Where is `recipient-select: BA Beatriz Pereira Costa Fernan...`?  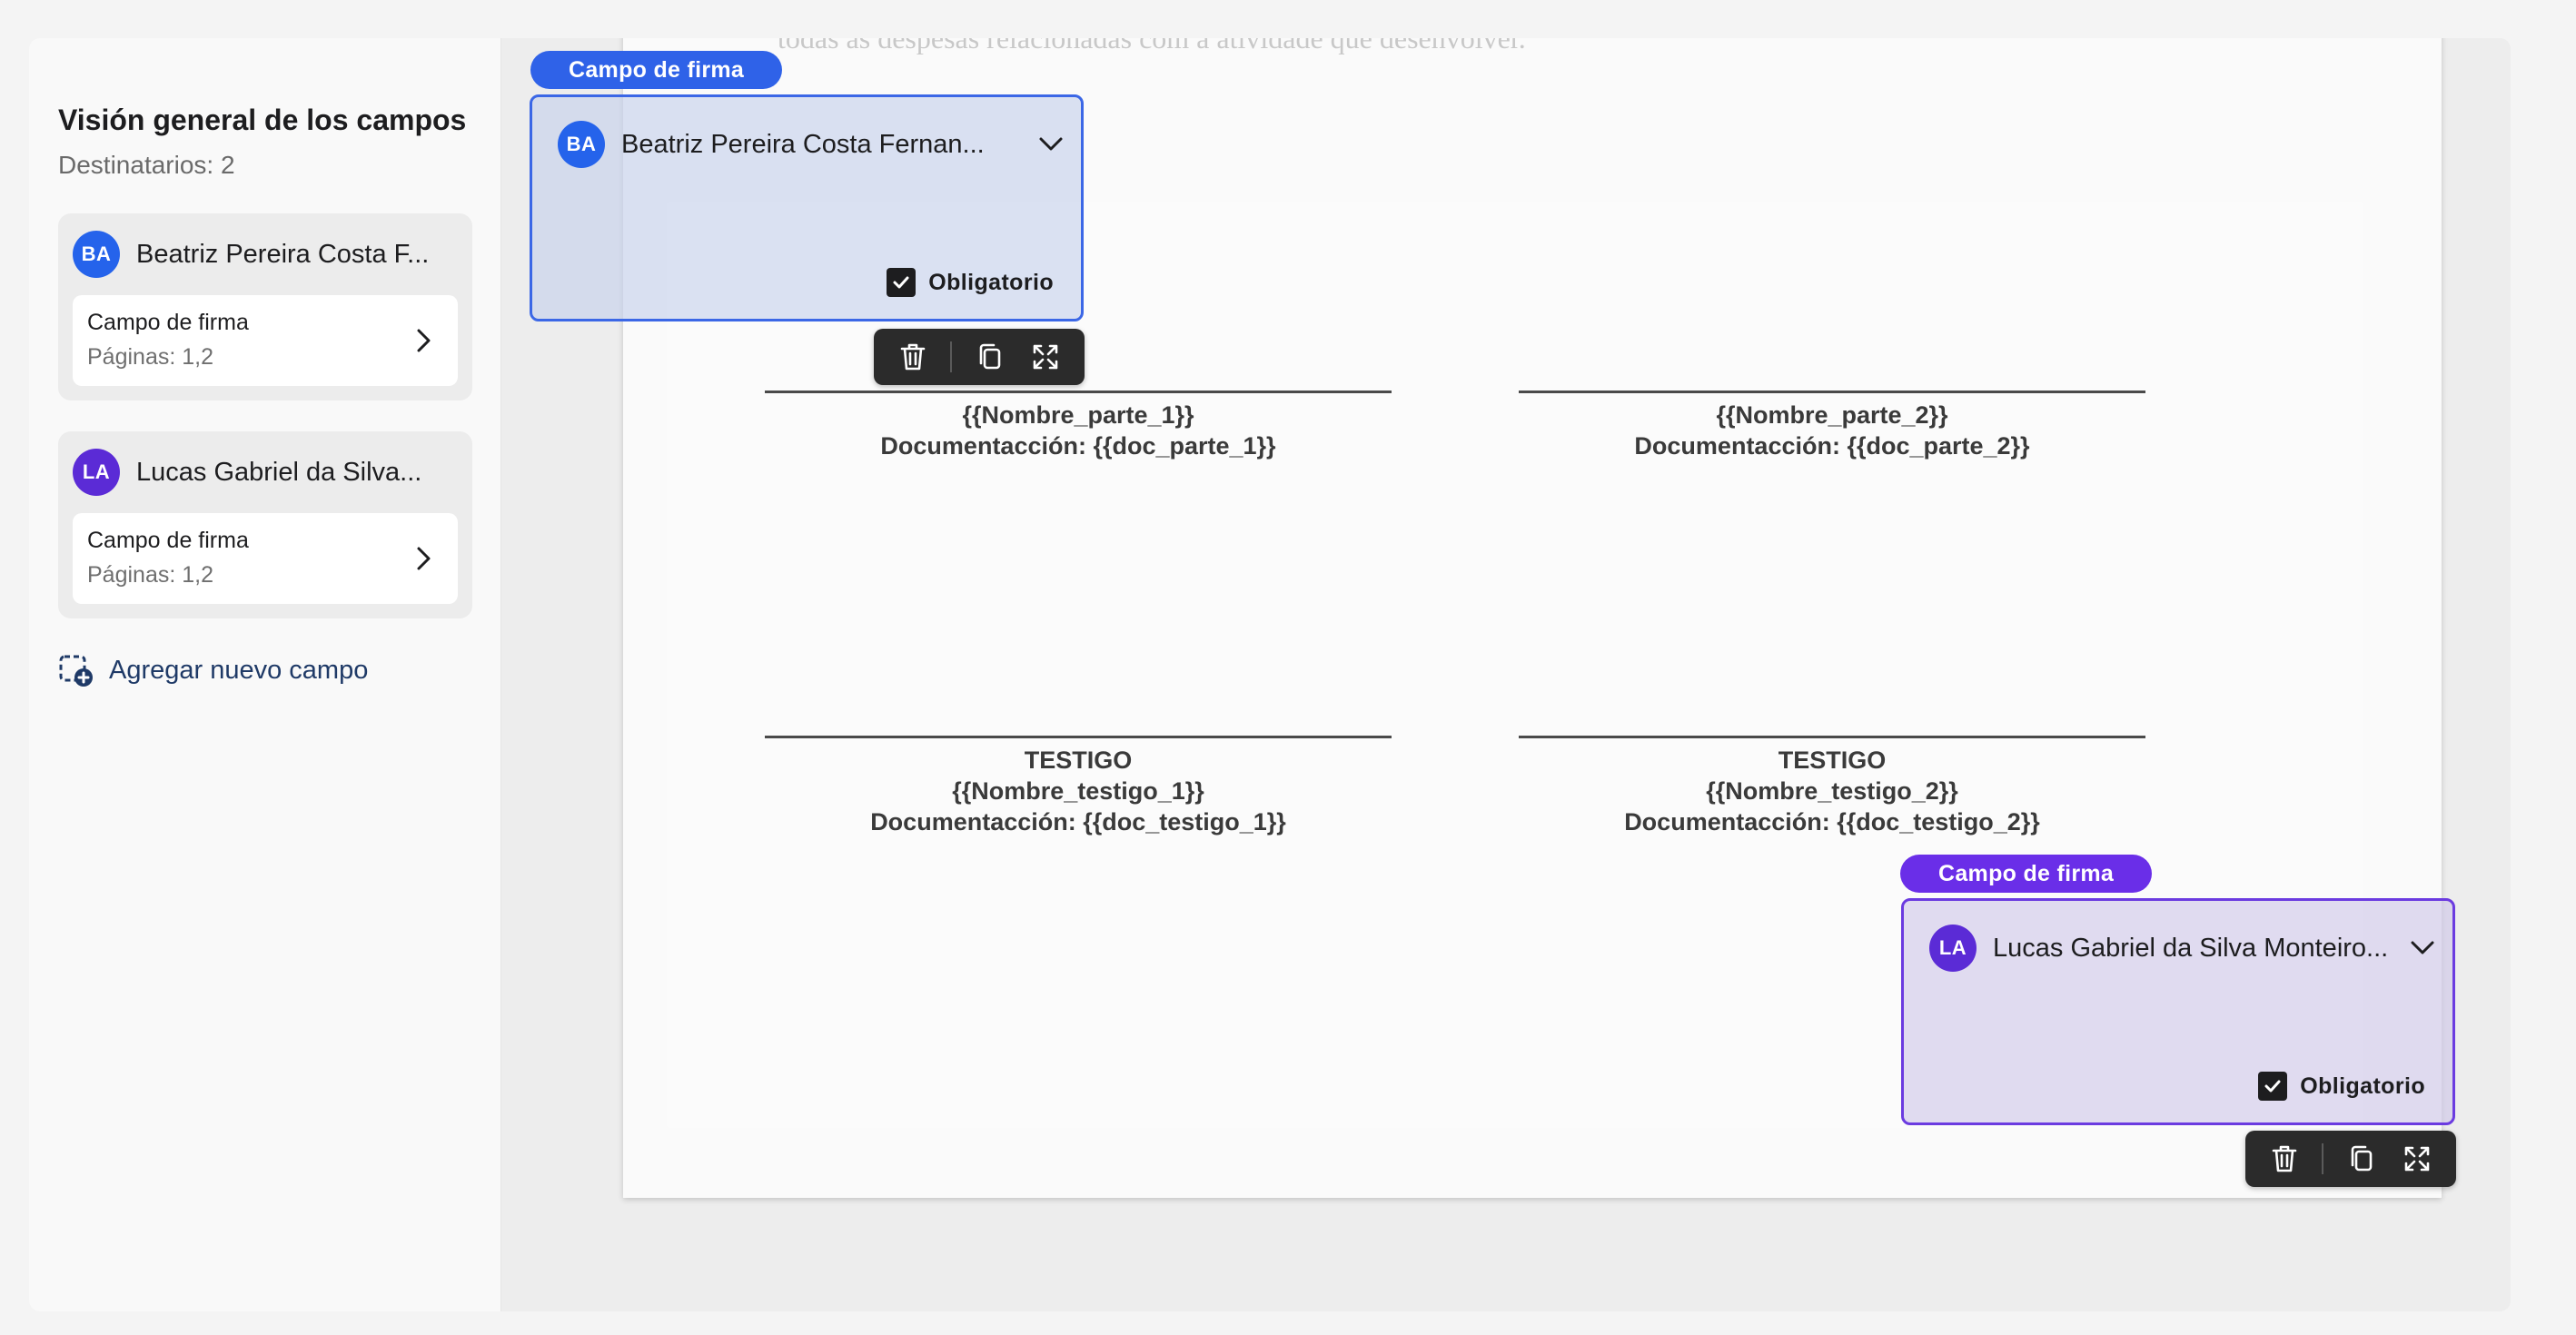 recipient-select: BA Beatriz Pereira Costa Fernan... is located at coordinates (812, 144).